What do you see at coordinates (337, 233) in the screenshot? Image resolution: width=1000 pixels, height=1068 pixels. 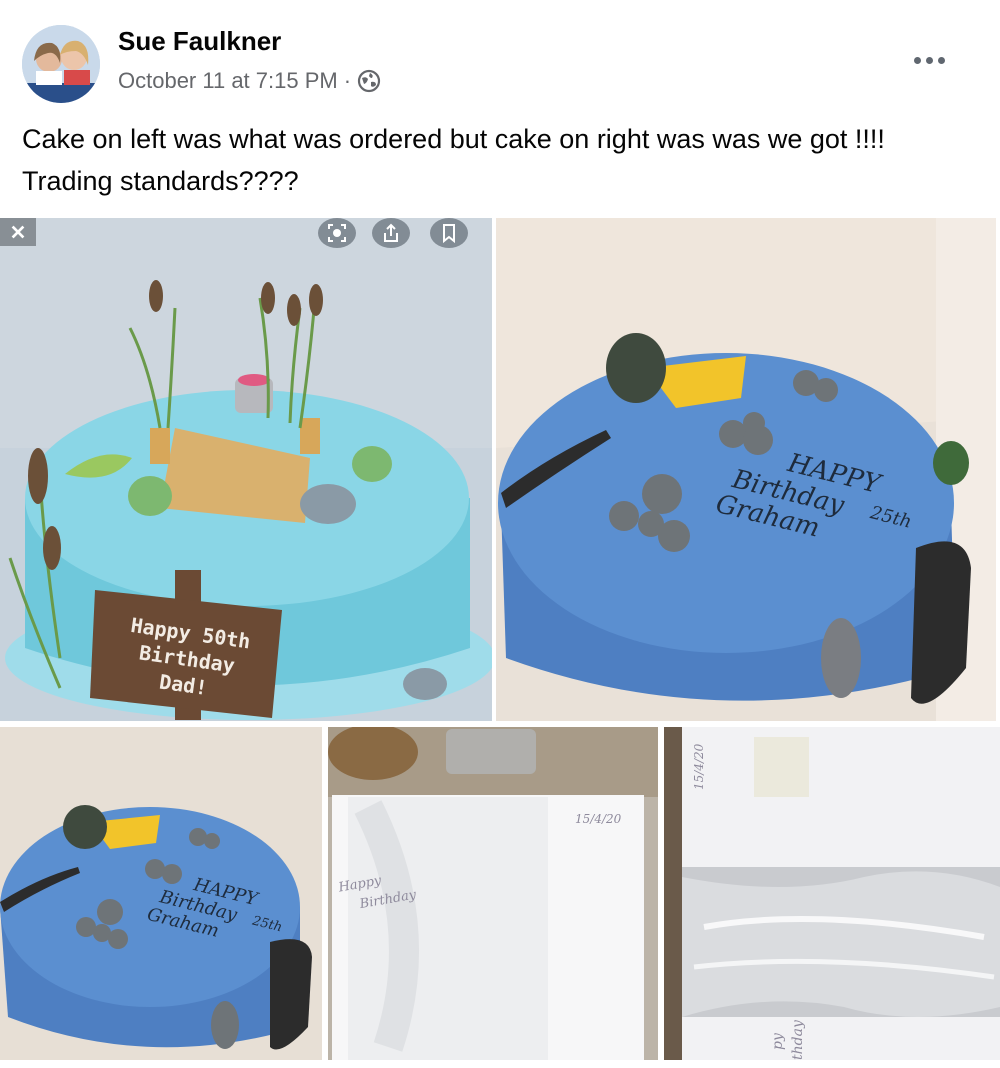 I see `lens-icon` at bounding box center [337, 233].